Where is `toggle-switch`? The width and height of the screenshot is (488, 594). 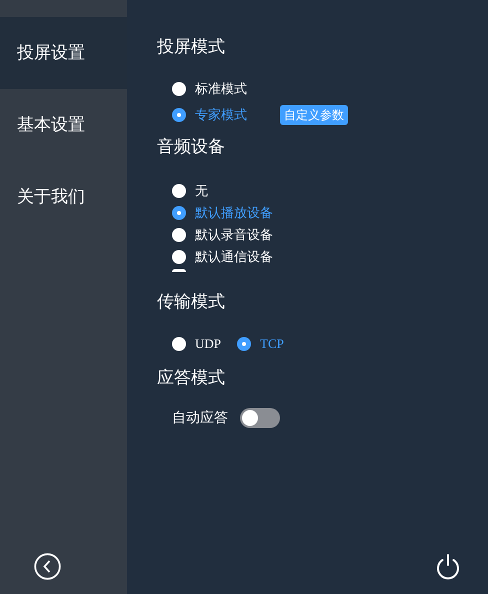
toggle-switch is located at coordinates (260, 418).